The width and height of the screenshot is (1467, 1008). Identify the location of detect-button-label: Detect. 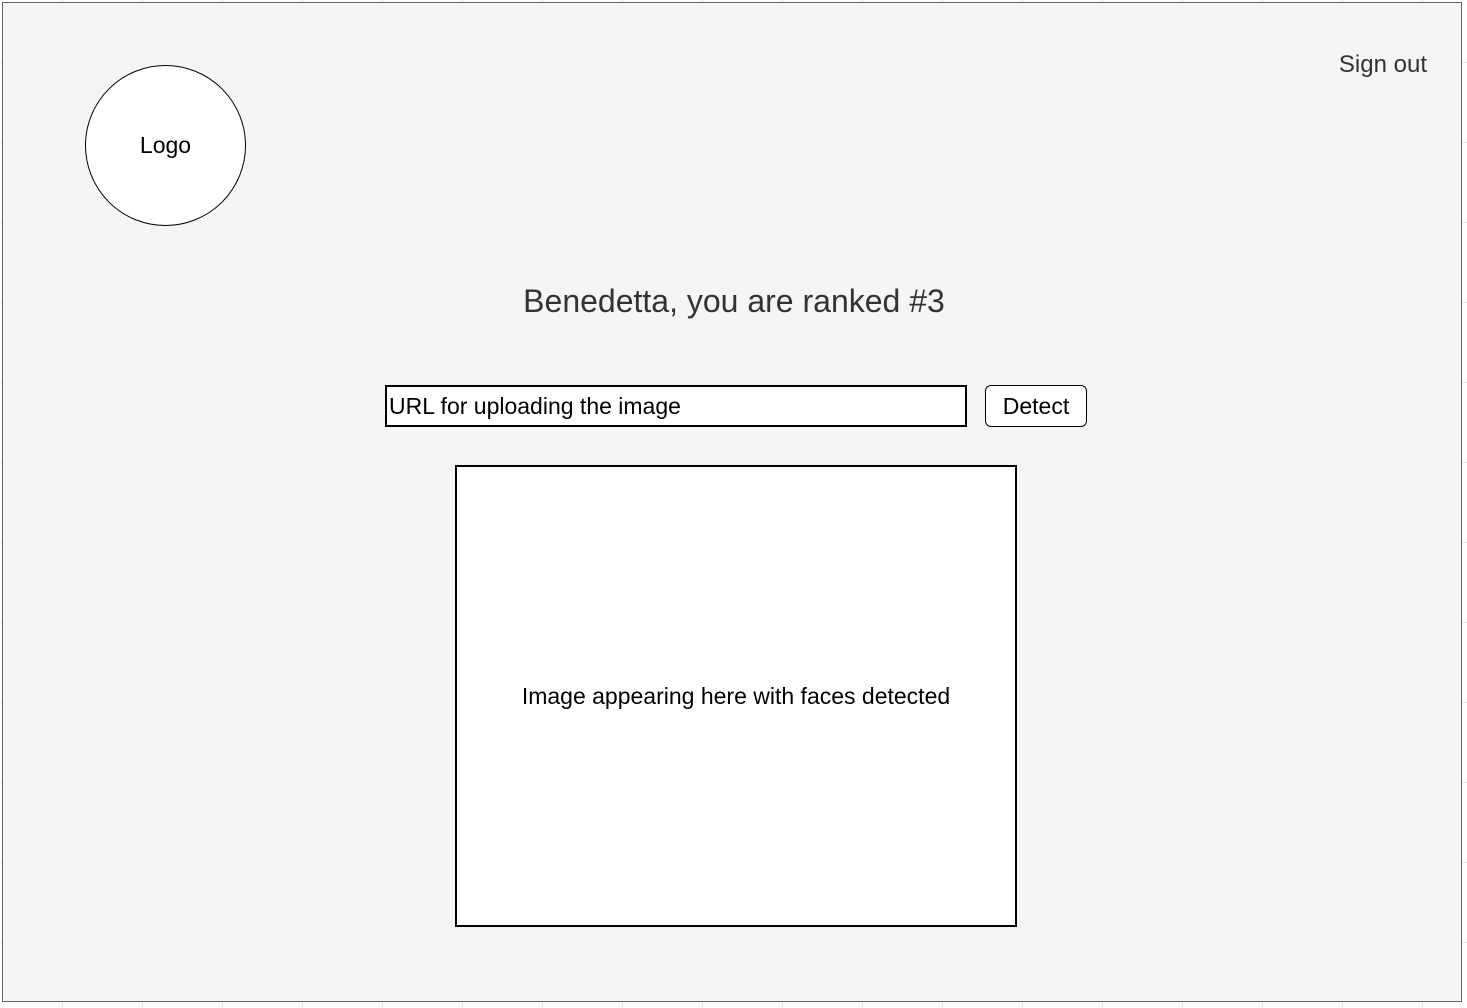
(1036, 405).